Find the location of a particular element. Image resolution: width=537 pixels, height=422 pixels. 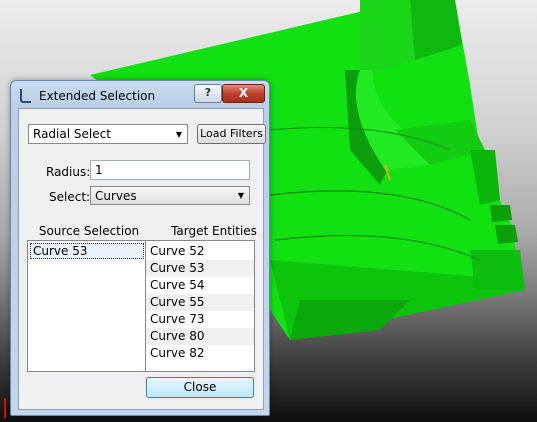

window-close-button: X is located at coordinates (243, 93).